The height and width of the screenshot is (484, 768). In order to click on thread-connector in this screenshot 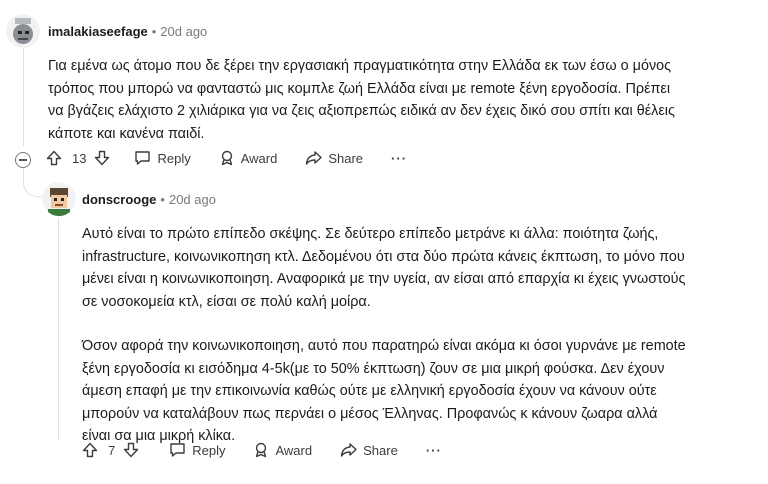, I will do `click(33, 182)`.